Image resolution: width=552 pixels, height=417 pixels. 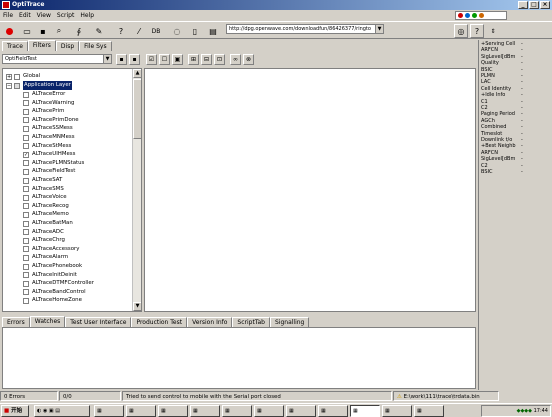 I want to click on search-icon: ⌕, so click(x=59, y=31).